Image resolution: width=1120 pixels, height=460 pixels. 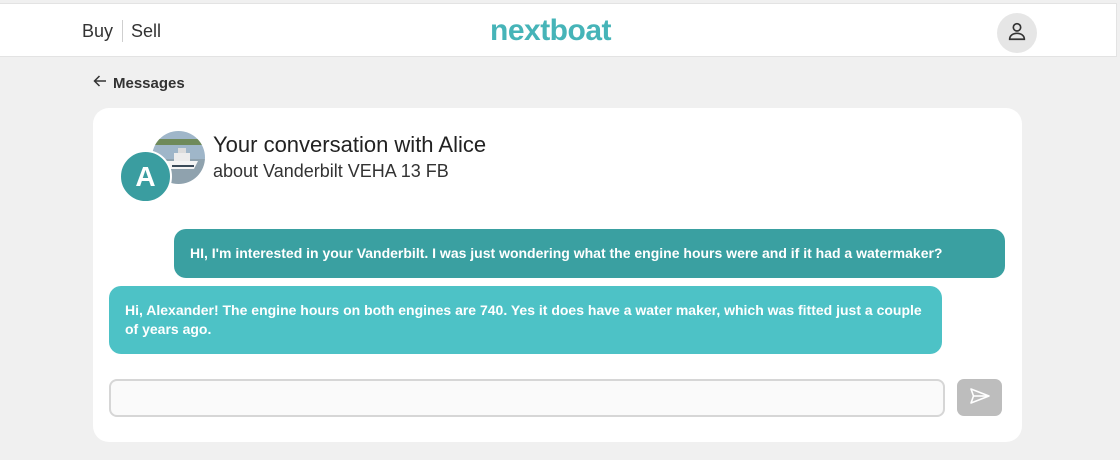 I want to click on back-to-messages-link: Messages, so click(x=139, y=83).